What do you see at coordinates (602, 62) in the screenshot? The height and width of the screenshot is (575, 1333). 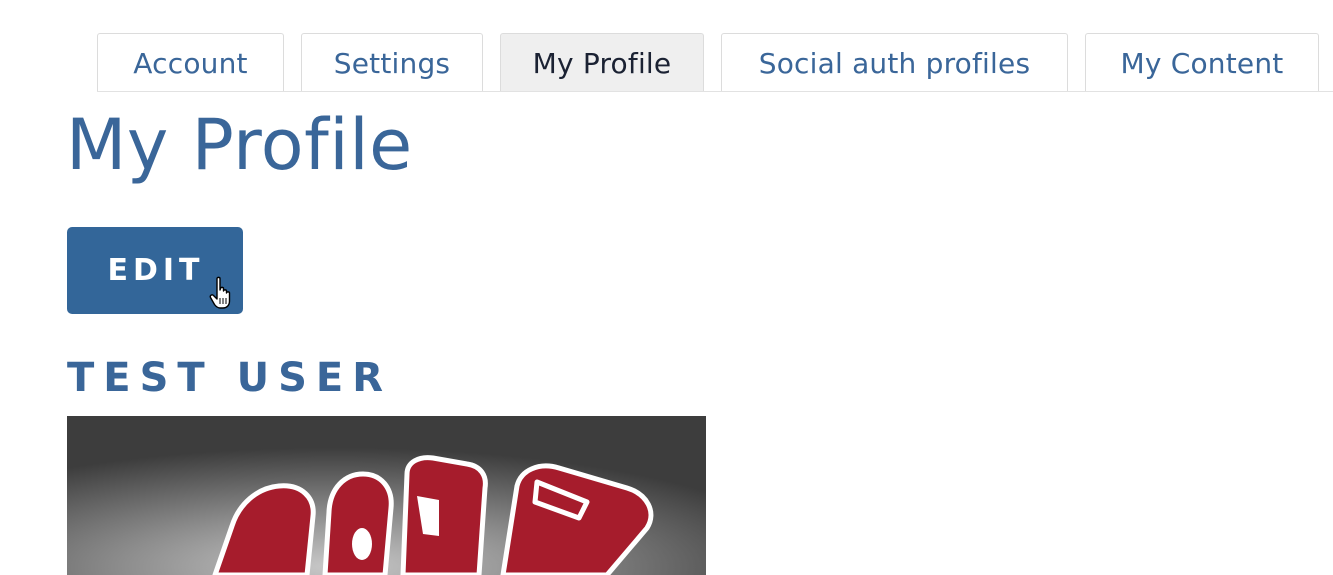 I see `tab-my-profile: My Profile` at bounding box center [602, 62].